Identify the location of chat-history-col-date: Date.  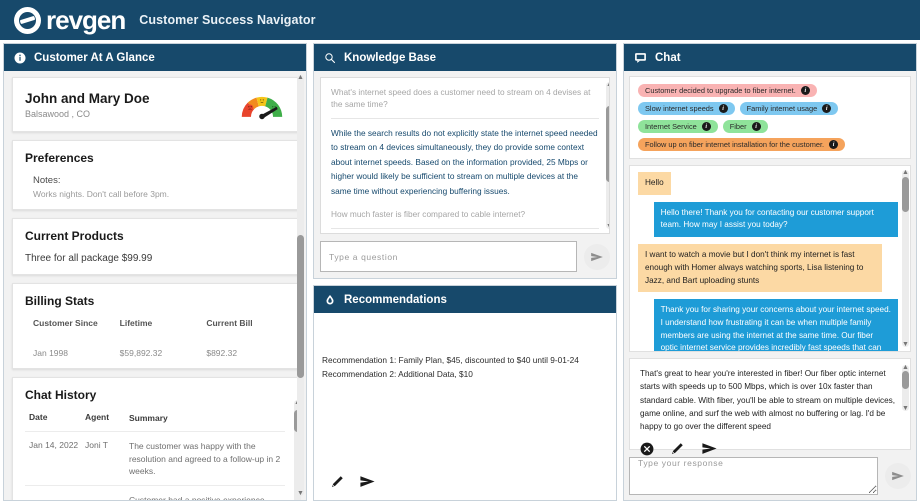
(38, 417).